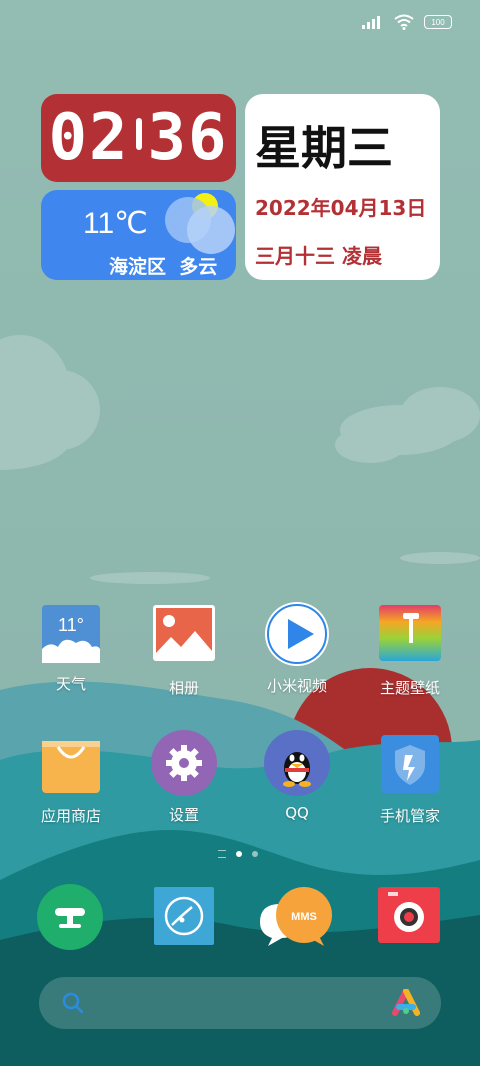  I want to click on gear-icon, so click(184, 763).